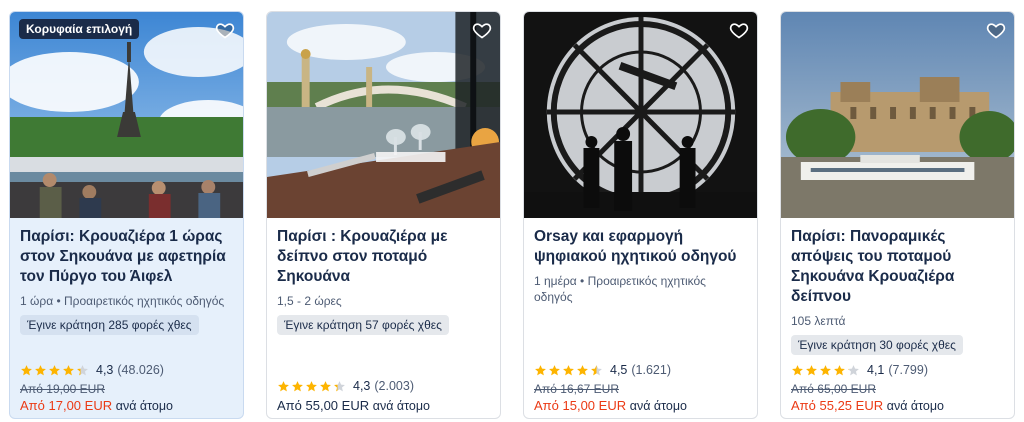 This screenshot has height=422, width=1024. Describe the element at coordinates (79, 29) in the screenshot. I see `top-pick-badge: Κορυφαία επιλογή` at that location.